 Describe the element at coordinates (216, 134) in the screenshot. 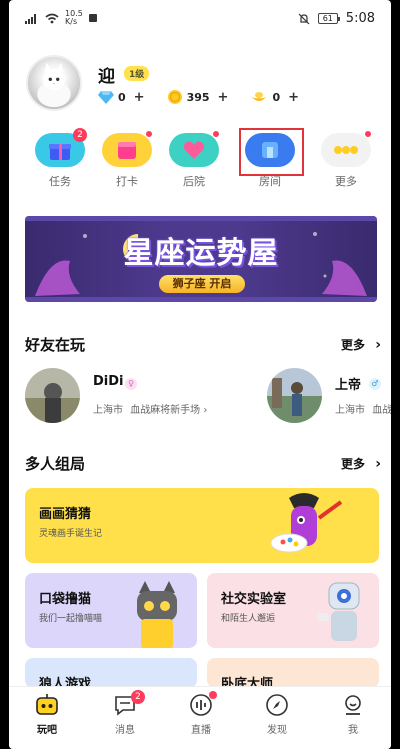

I see `backyard-dot` at that location.